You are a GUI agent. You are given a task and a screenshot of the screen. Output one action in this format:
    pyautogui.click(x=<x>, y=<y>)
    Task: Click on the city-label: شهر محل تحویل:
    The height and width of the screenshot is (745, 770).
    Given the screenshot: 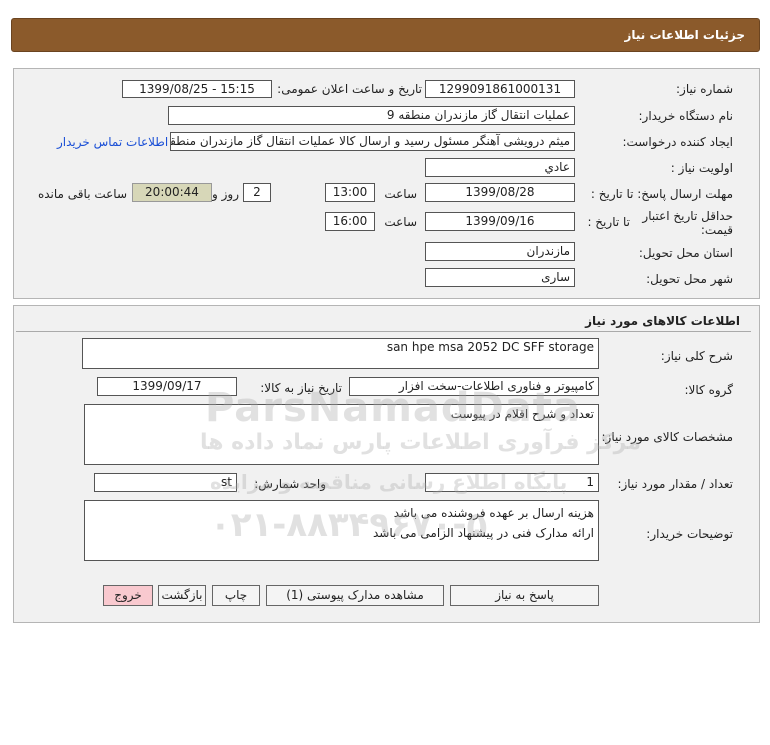 What is the action you would take?
    pyautogui.click(x=689, y=279)
    